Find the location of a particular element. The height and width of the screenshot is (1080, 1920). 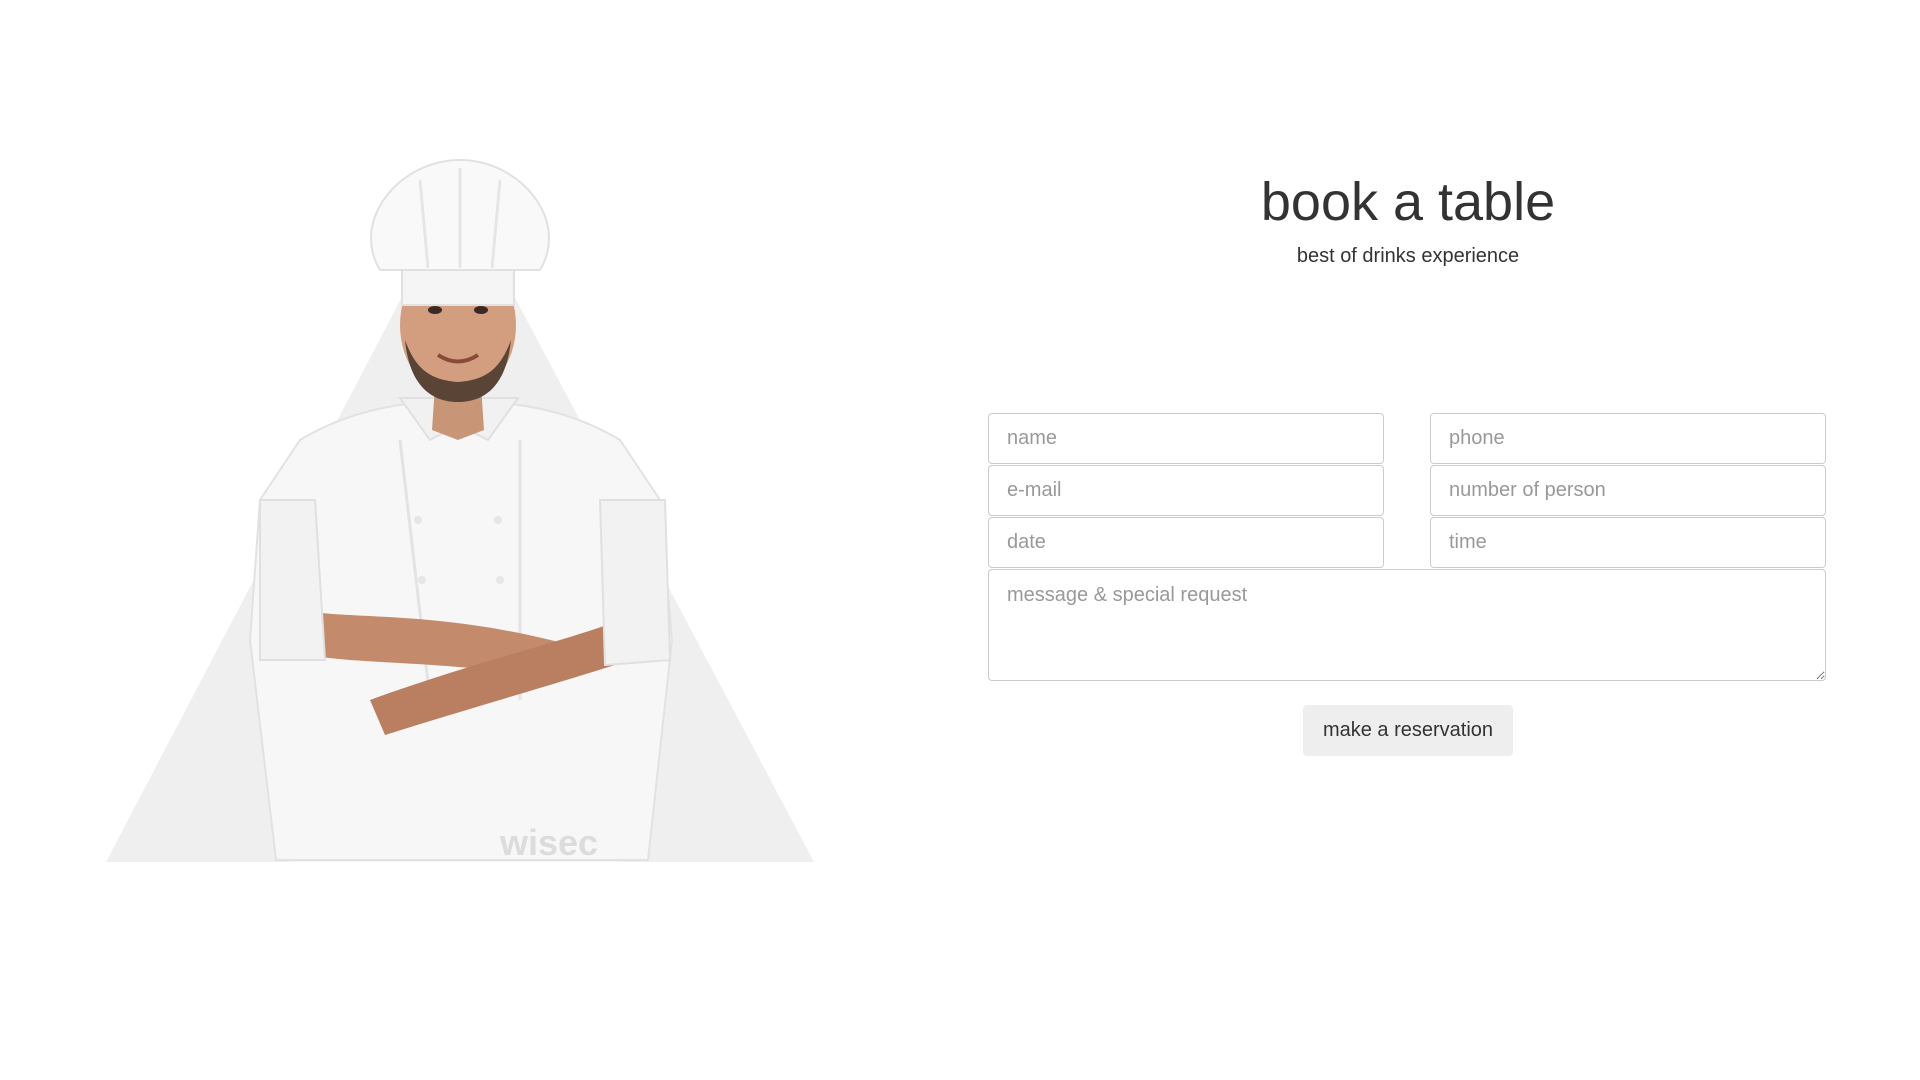

page-subtitle: best of drinks experience is located at coordinates (1408, 255).